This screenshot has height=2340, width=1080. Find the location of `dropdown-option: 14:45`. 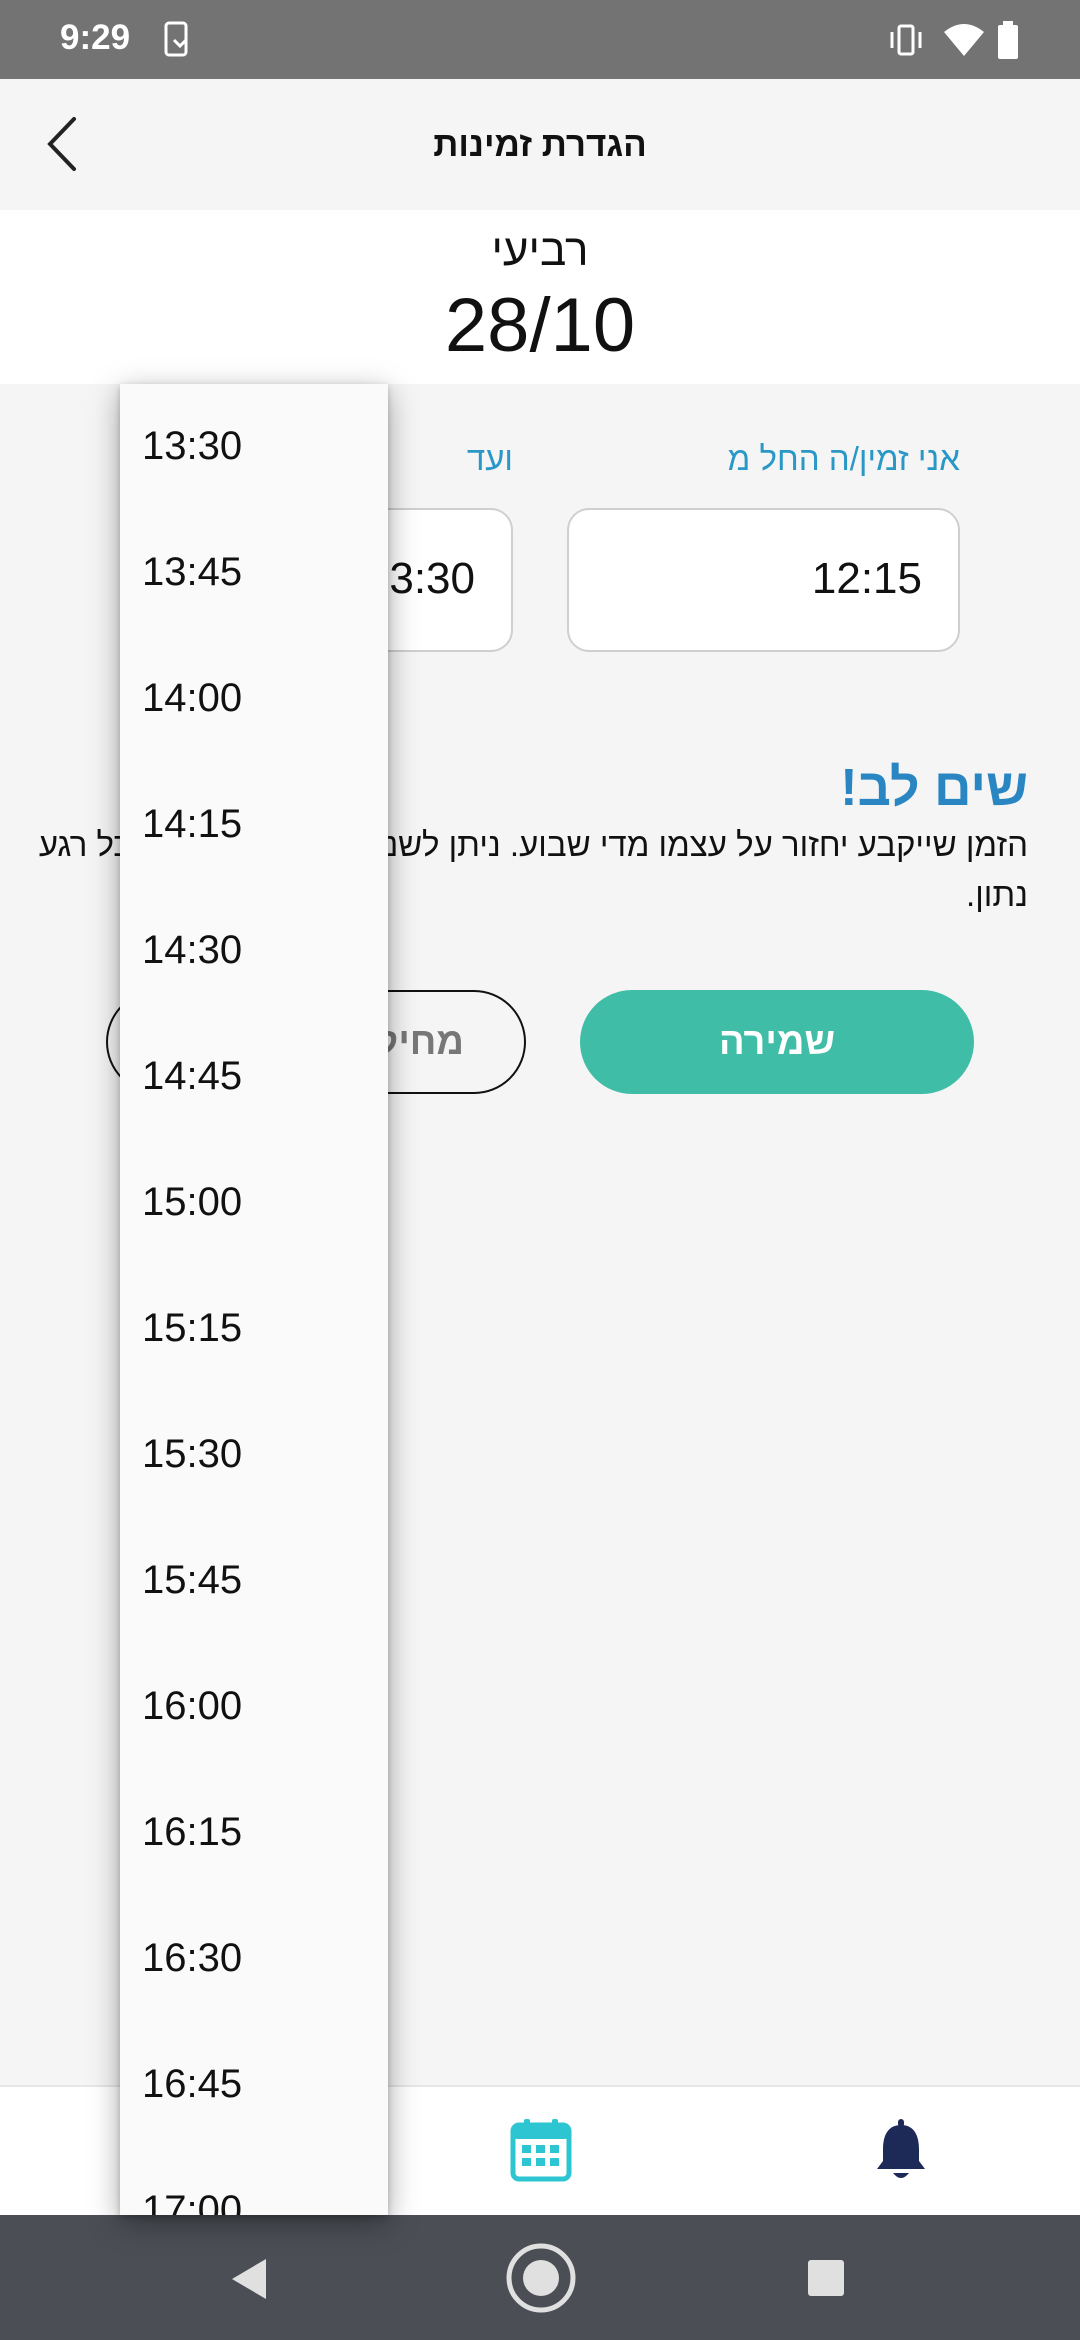

dropdown-option: 14:45 is located at coordinates (254, 1077).